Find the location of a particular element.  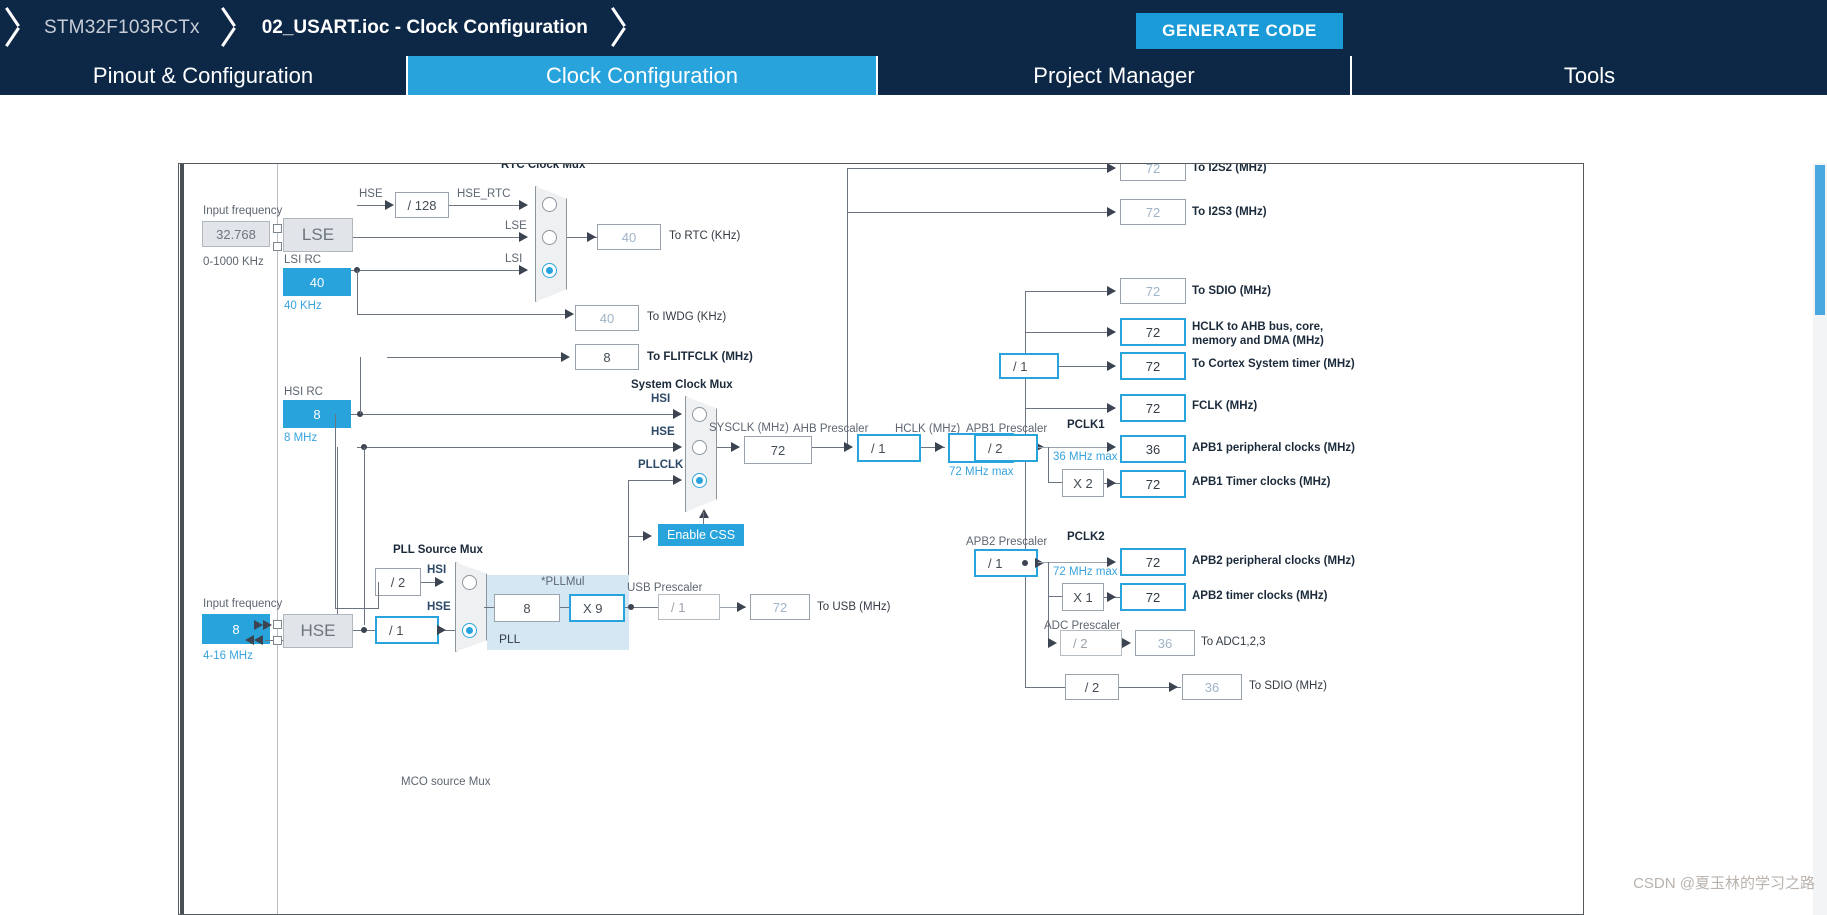

to-flitfclk-label: To FLITFCLK (MHz) is located at coordinates (700, 357).